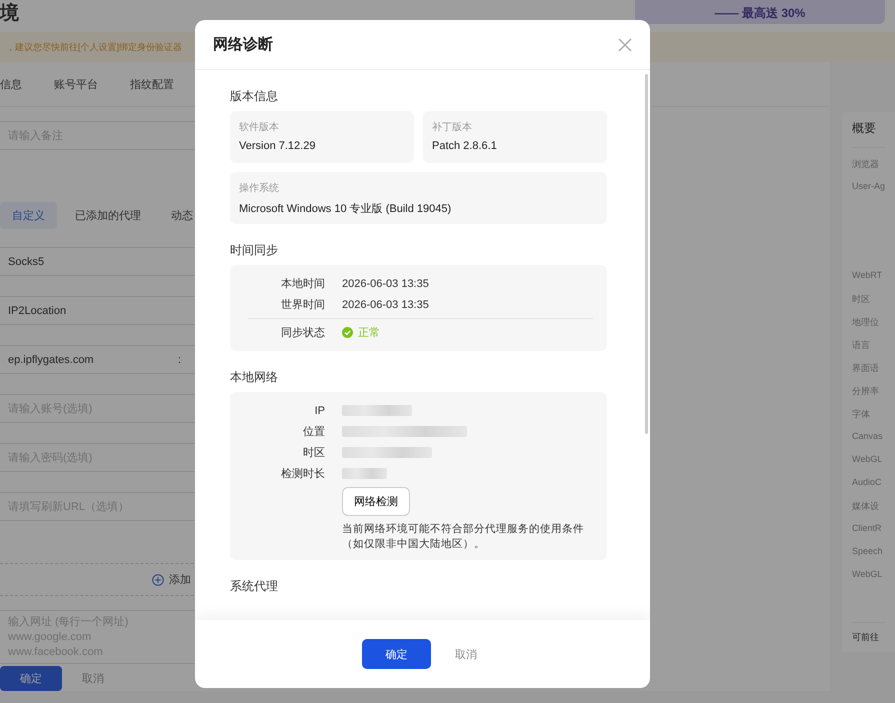 The height and width of the screenshot is (703, 895). Describe the element at coordinates (760, 12) in the screenshot. I see `promo-banner: —— 最高送 30%` at that location.